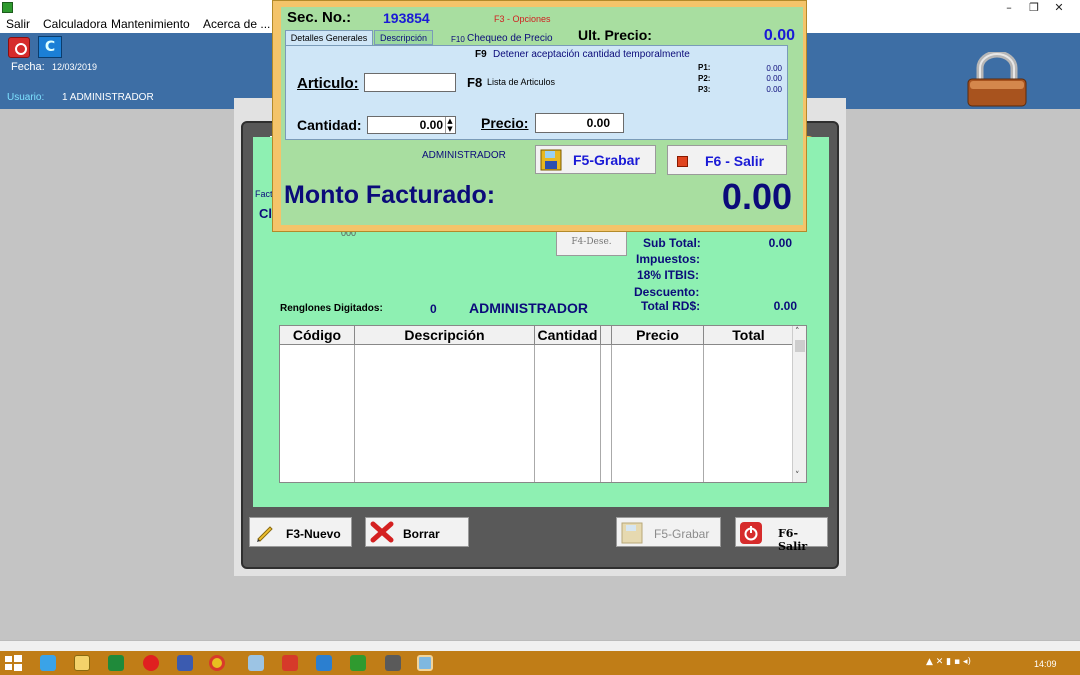 This screenshot has width=1080, height=675. Describe the element at coordinates (331, 308) in the screenshot. I see `renglones-label: Renglones Digitados:` at that location.